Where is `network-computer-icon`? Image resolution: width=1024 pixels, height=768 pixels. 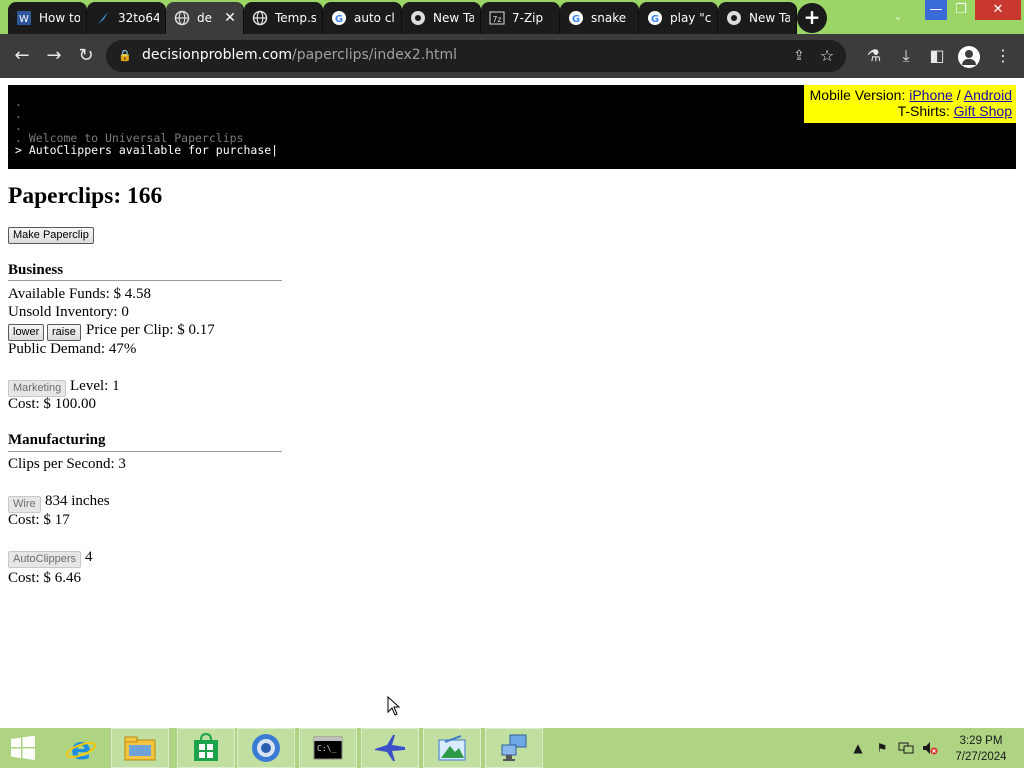 network-computer-icon is located at coordinates (514, 748).